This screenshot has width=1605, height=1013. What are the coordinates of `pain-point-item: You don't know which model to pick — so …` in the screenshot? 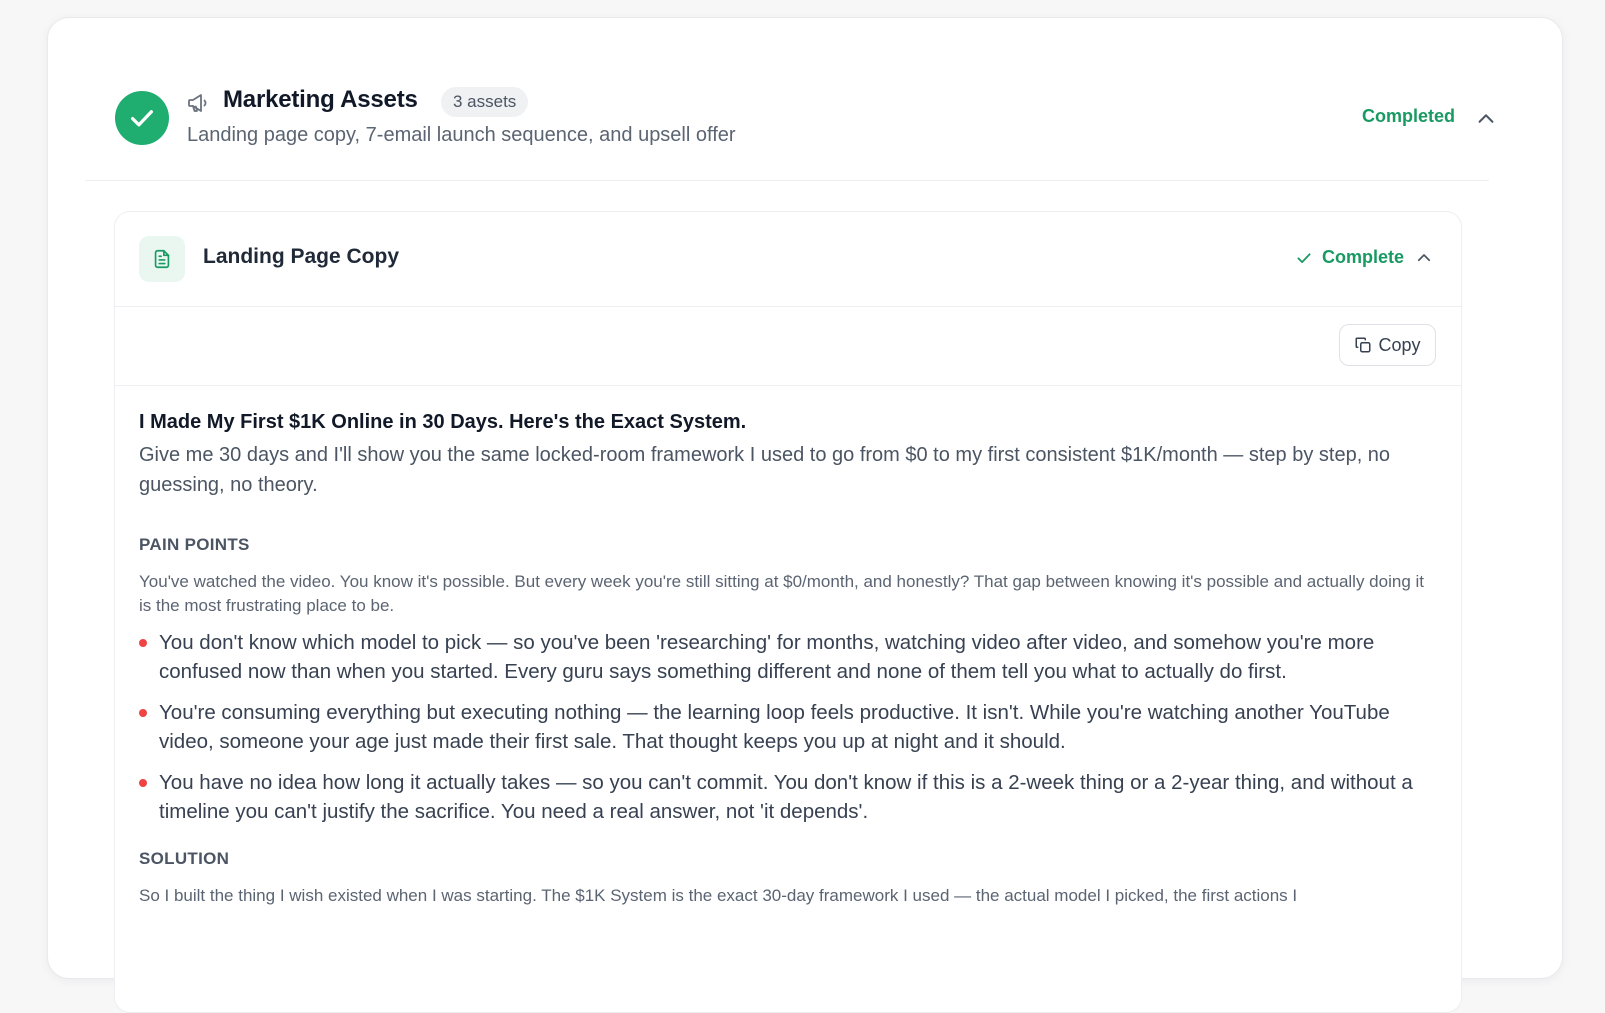 It's located at (789, 657).